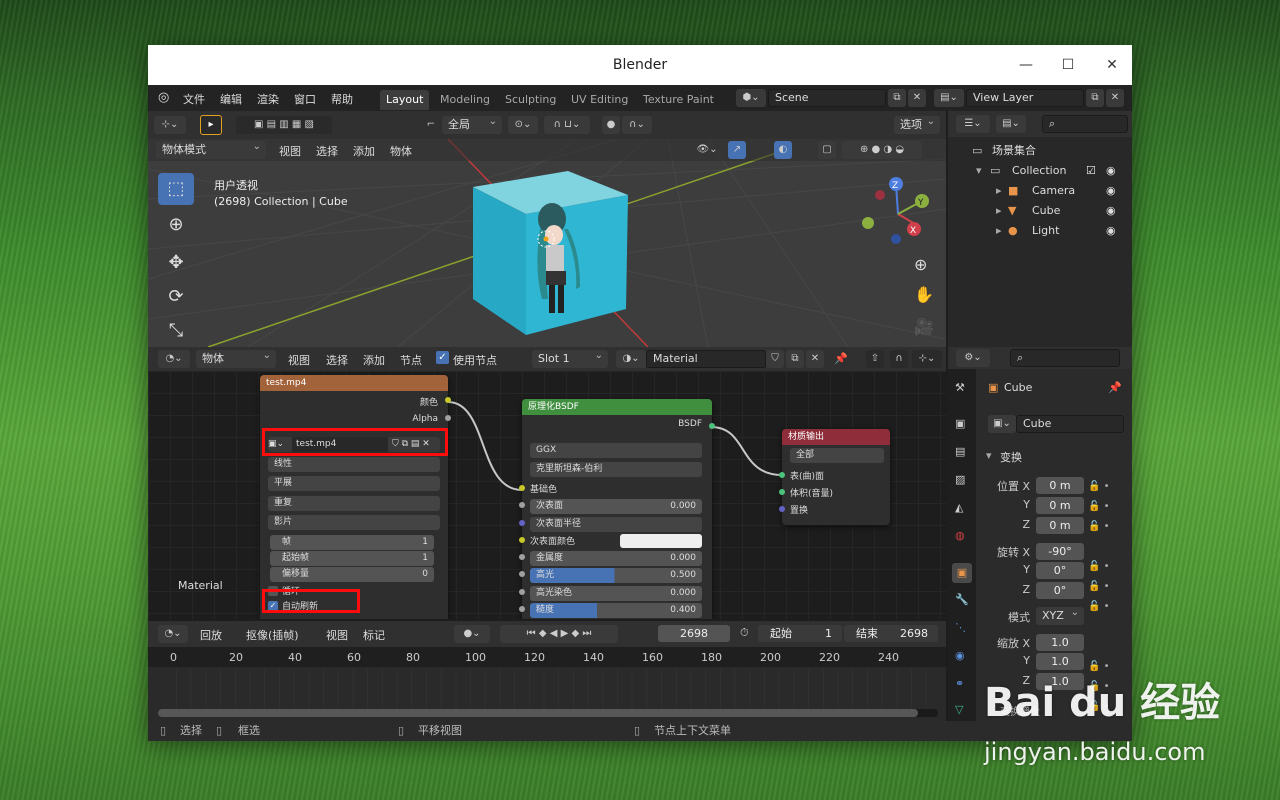  What do you see at coordinates (236, 357) in the screenshot?
I see `node-object-dropdown: 物体` at bounding box center [236, 357].